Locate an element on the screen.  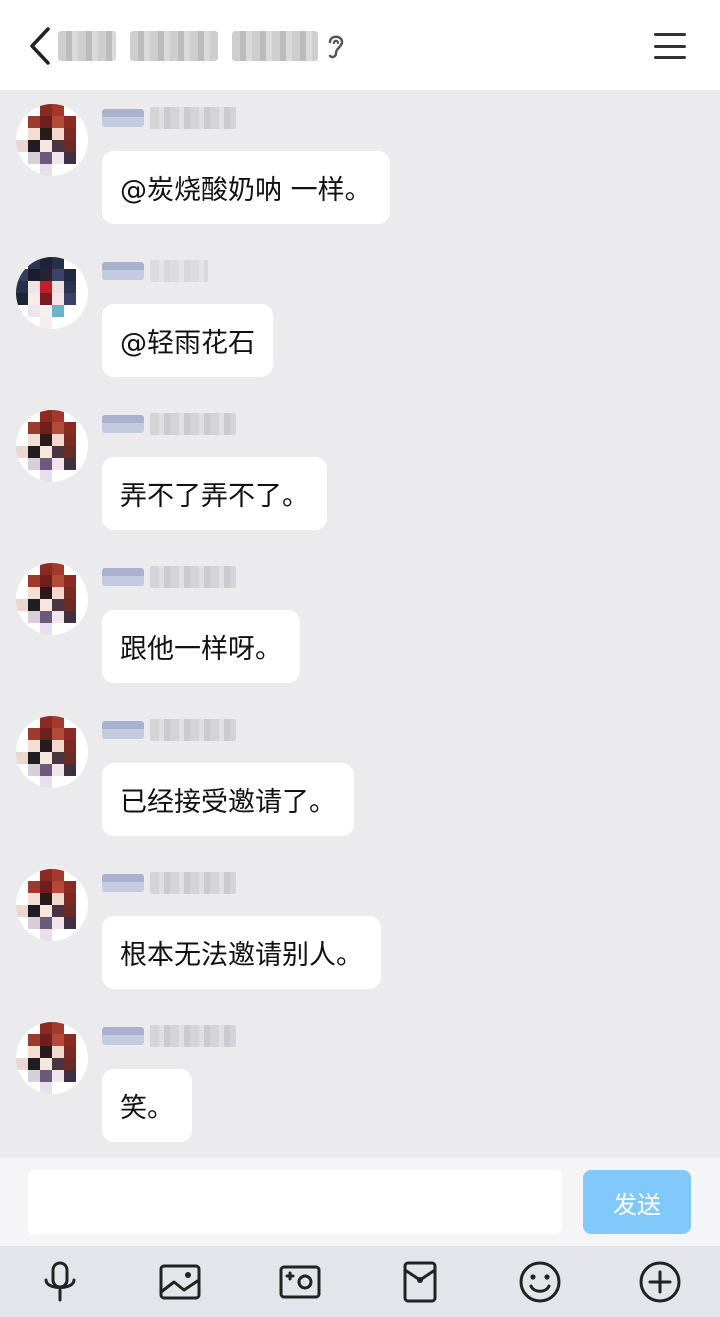
voice-button is located at coordinates (60, 1282).